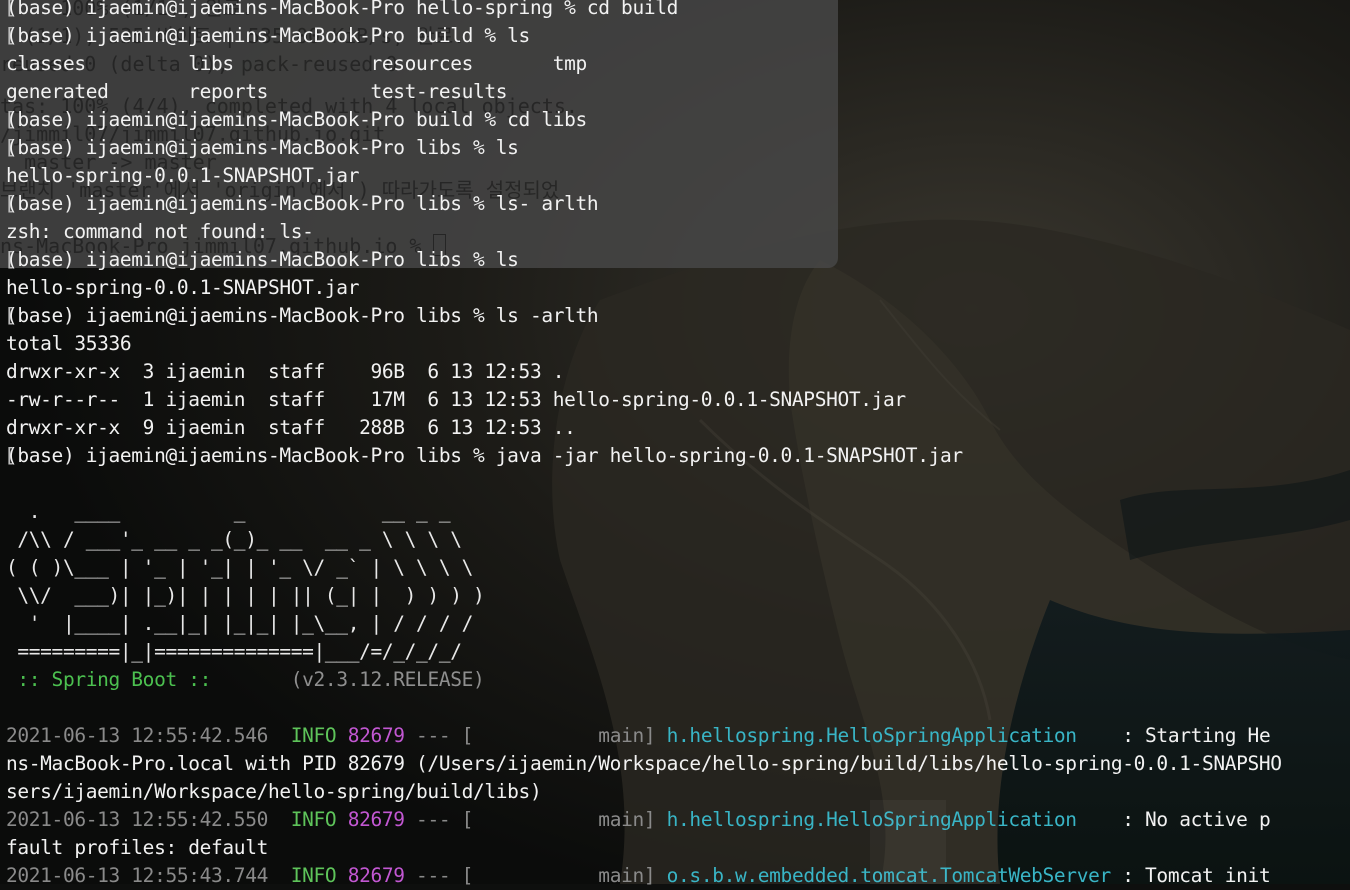 Image resolution: width=1350 pixels, height=890 pixels. Describe the element at coordinates (296, 63) in the screenshot. I see `output-line: classes libs resources tmp` at that location.